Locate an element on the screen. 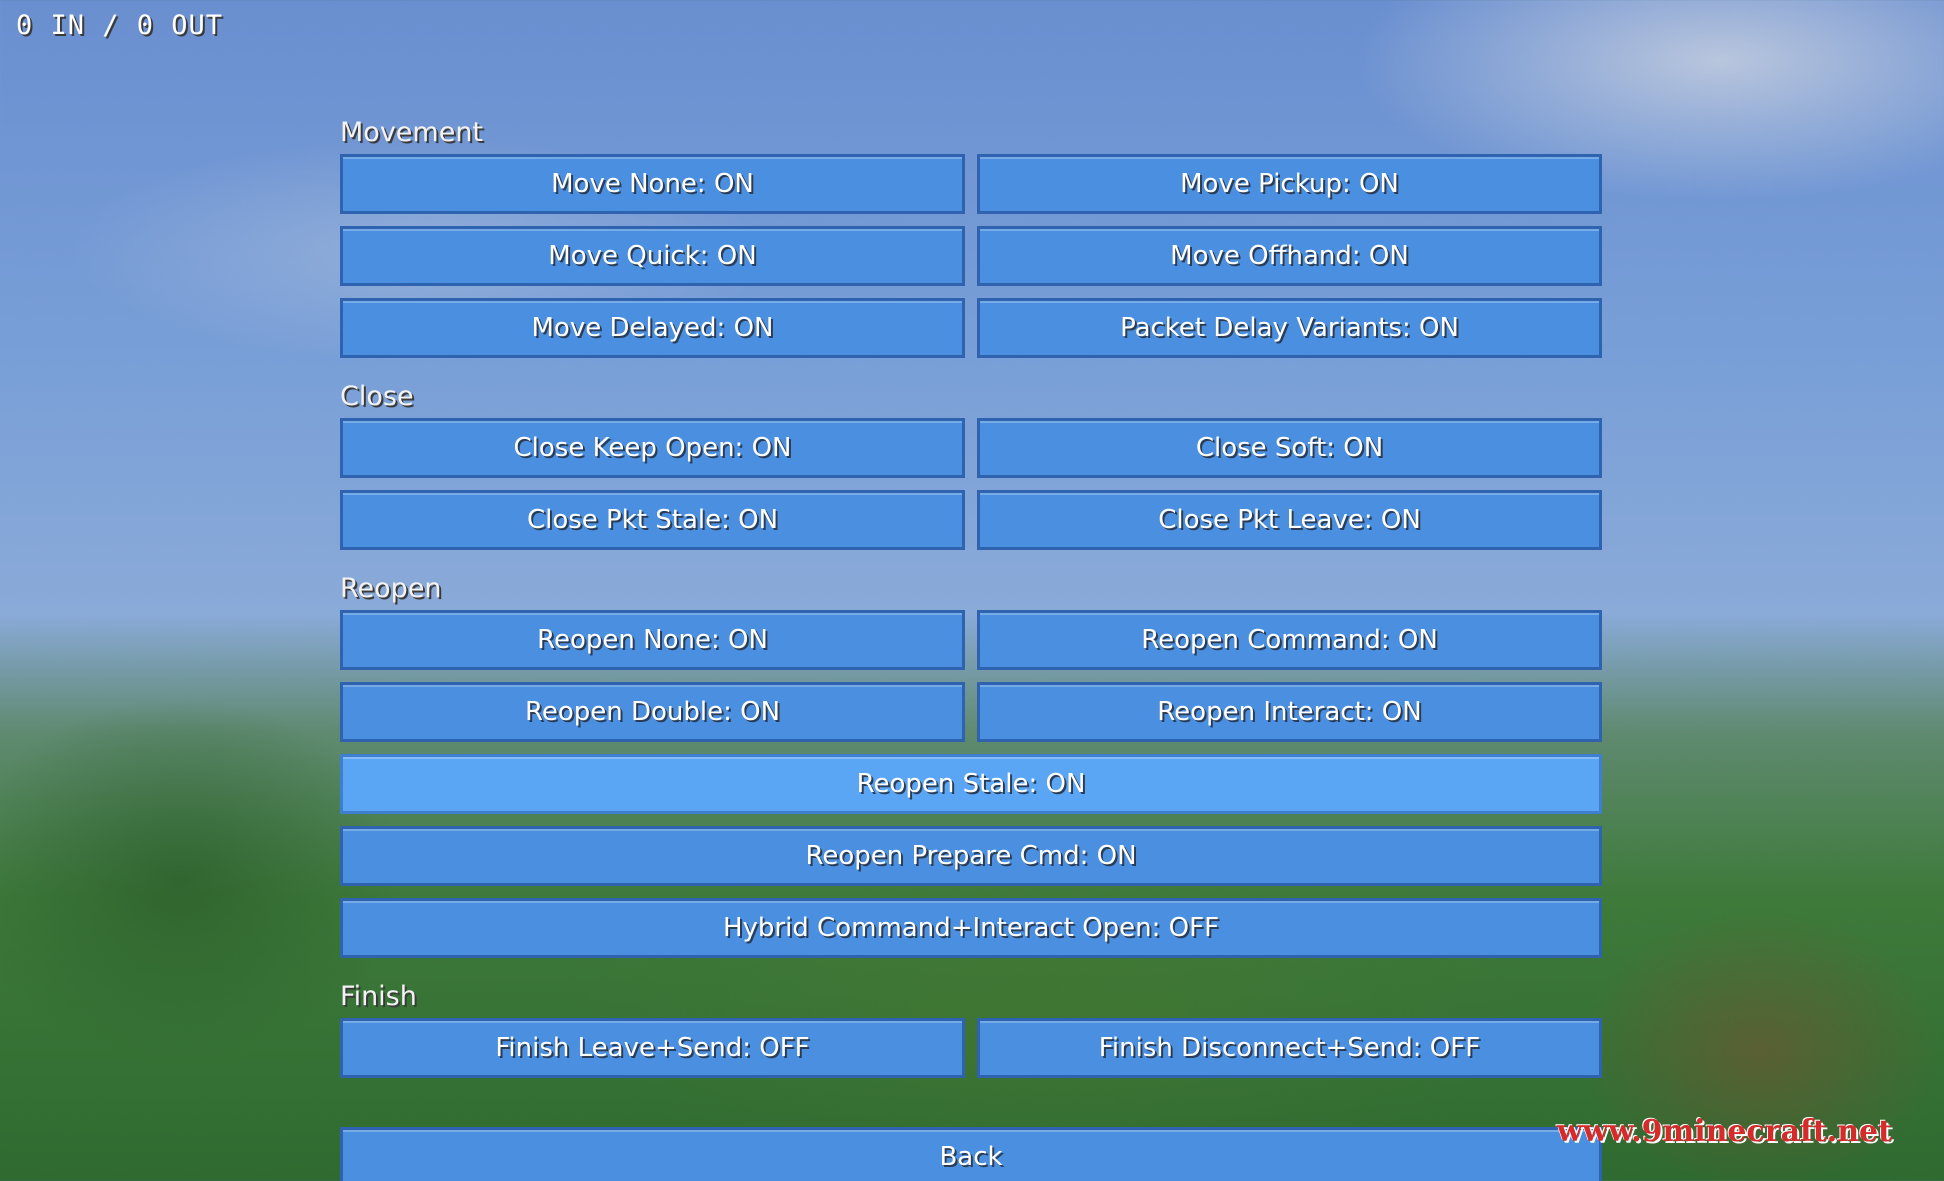 This screenshot has height=1181, width=1944. close-keep-open-button: Close Keep Open: ON is located at coordinates (652, 448).